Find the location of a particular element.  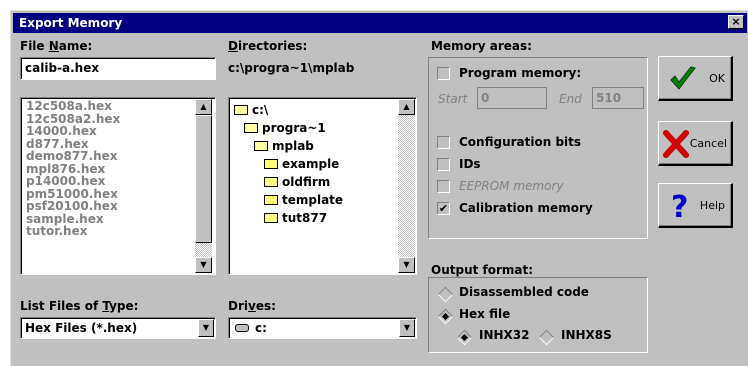

check-icon: ✔ is located at coordinates (443, 208).